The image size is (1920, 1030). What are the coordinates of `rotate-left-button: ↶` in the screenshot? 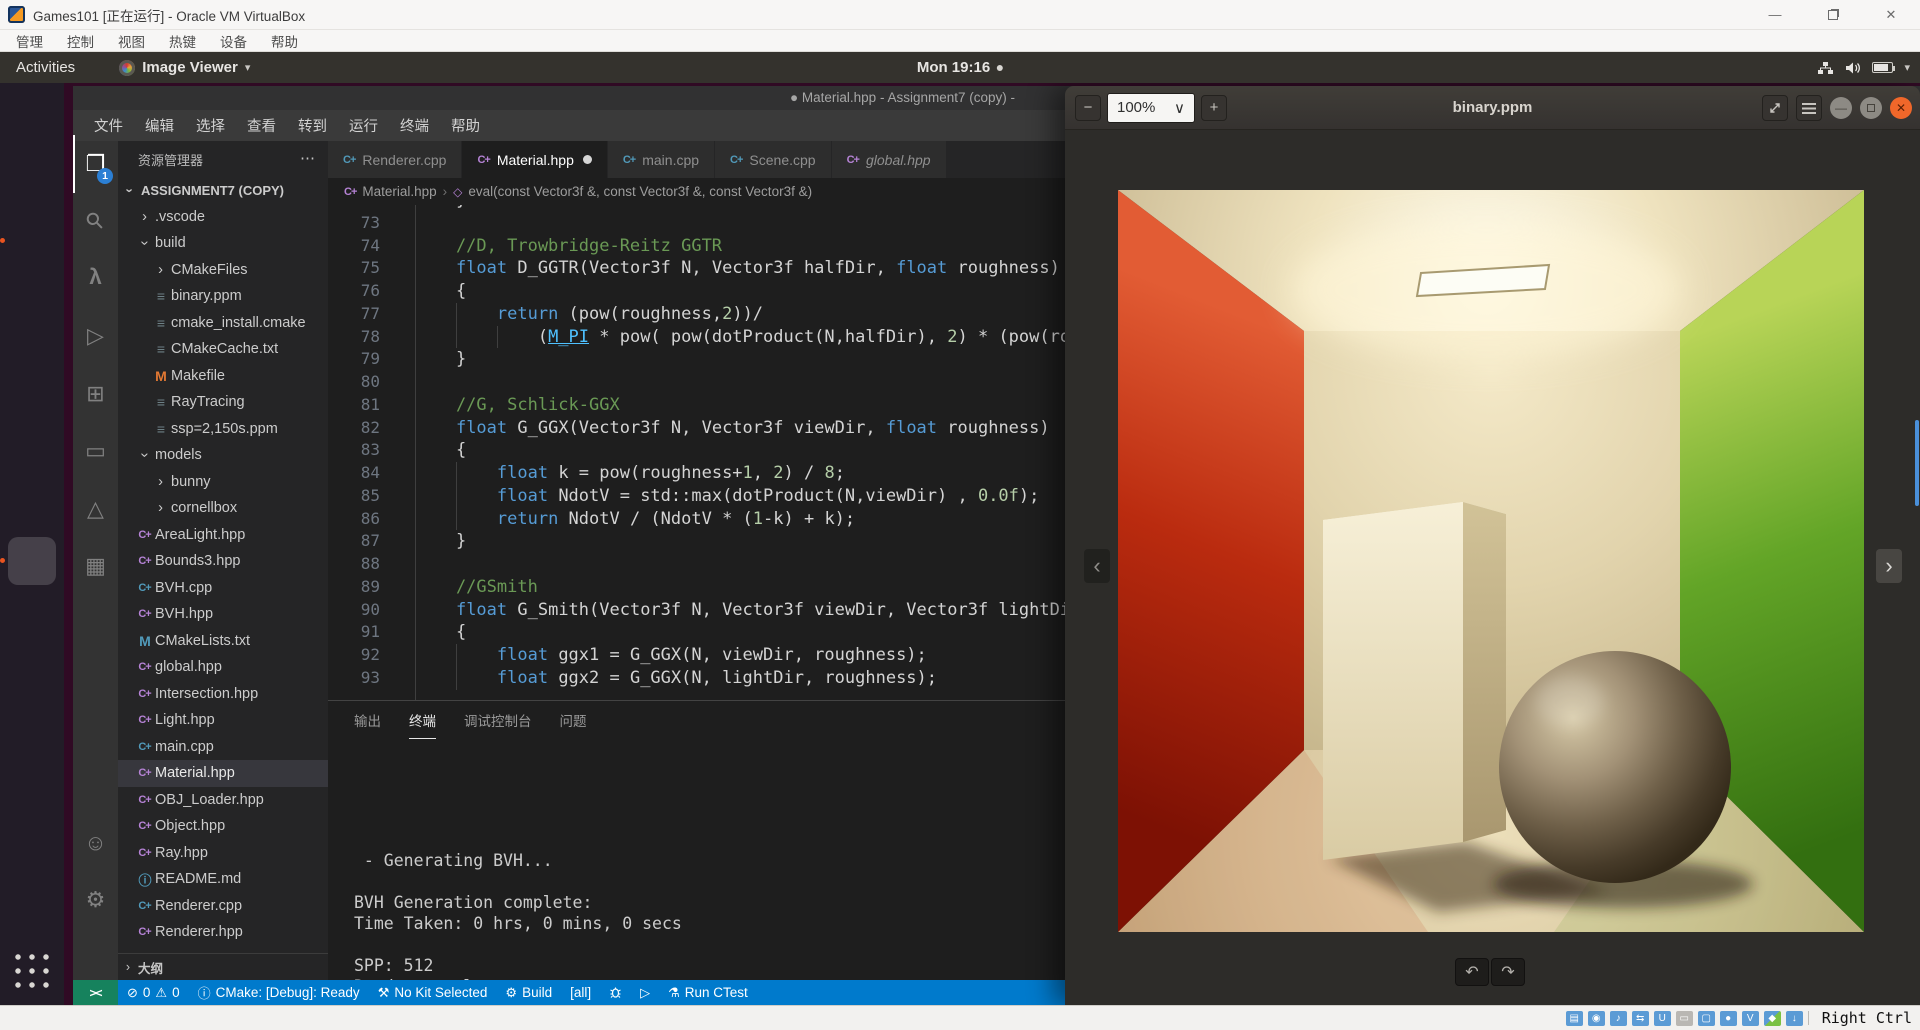 It's located at (1472, 972).